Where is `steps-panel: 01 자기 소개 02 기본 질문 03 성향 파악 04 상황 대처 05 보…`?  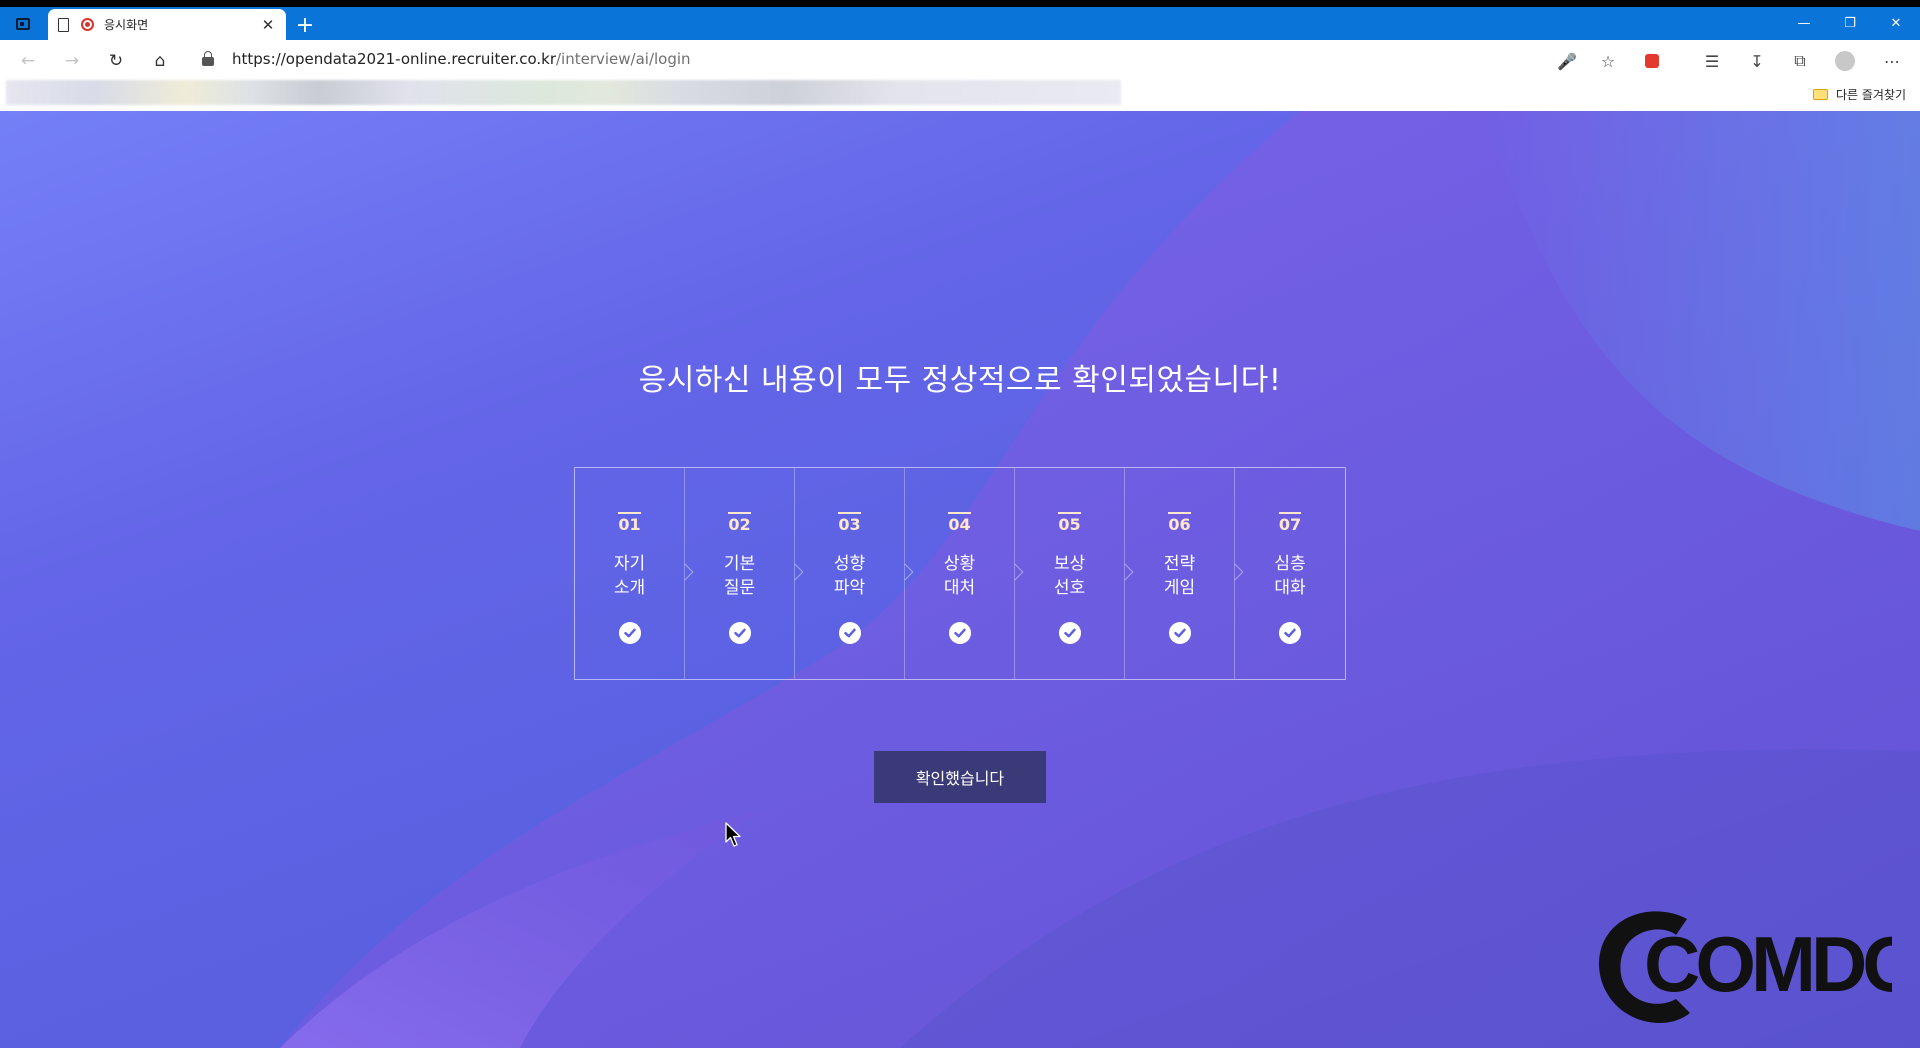
steps-panel: 01 자기 소개 02 기본 질문 03 성향 파악 04 상황 대처 05 보… is located at coordinates (960, 573).